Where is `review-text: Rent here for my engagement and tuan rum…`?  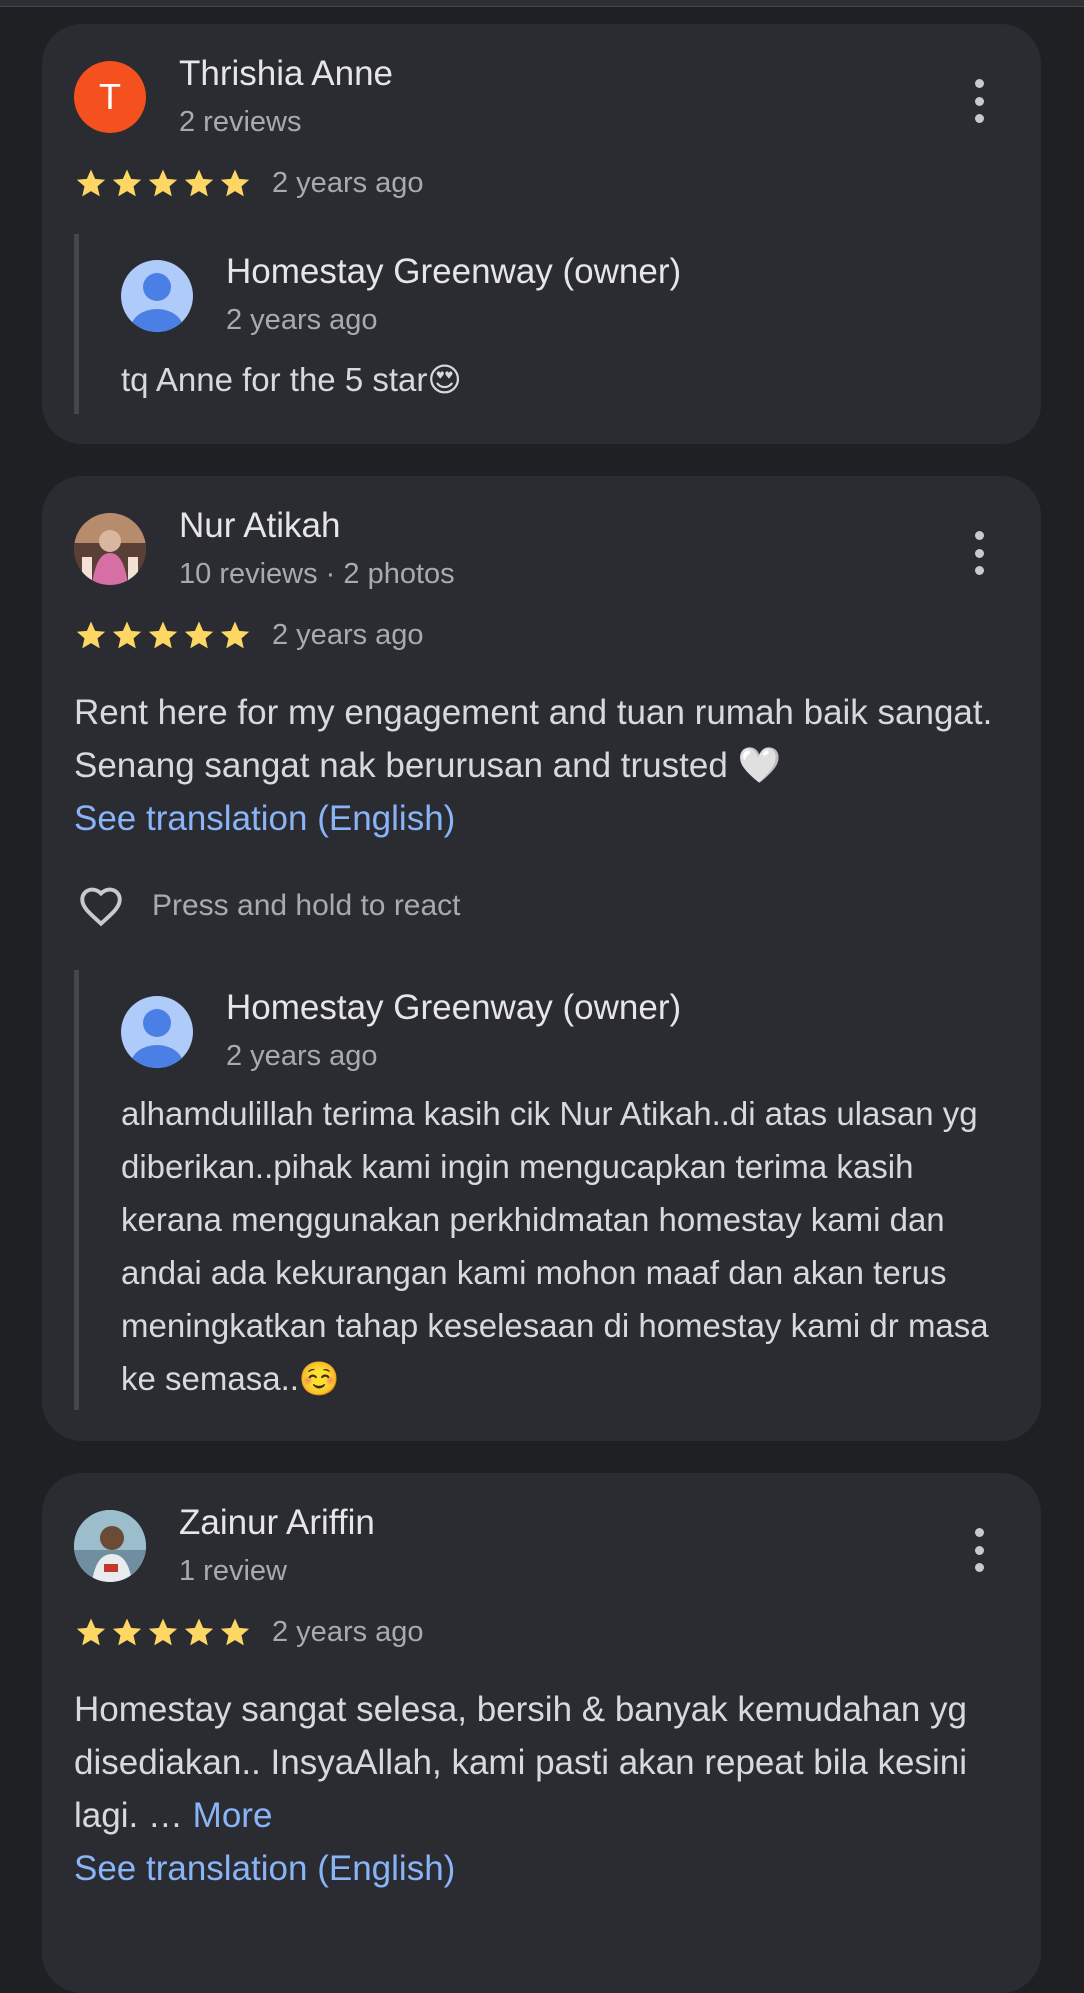 review-text: Rent here for my engagement and tuan rum… is located at coordinates (546, 765).